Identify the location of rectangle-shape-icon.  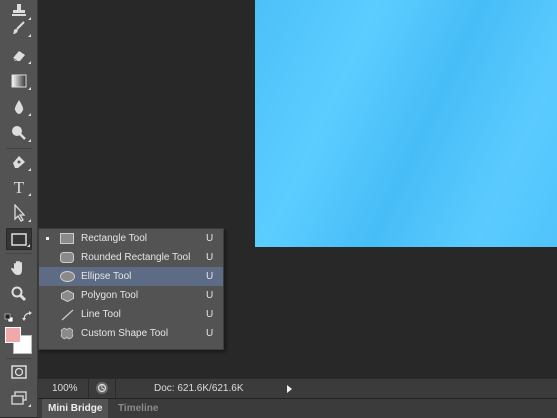
(67, 238).